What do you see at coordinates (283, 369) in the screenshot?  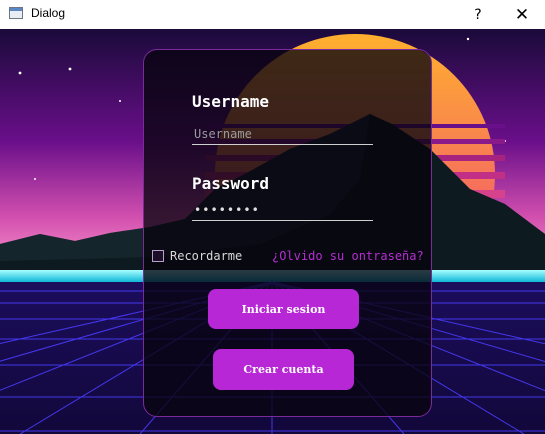 I see `register-button: Crear cuenta` at bounding box center [283, 369].